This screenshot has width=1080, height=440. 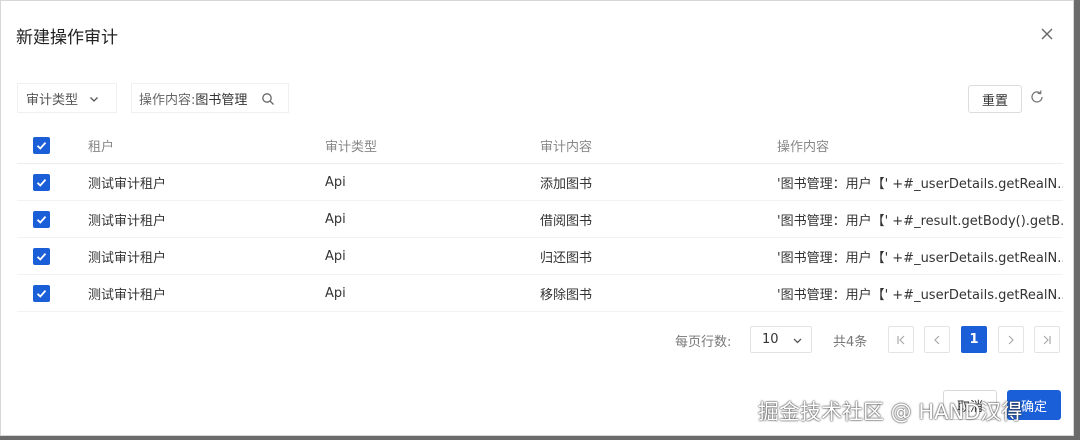 I want to click on prev-page-icon, so click(x=937, y=339).